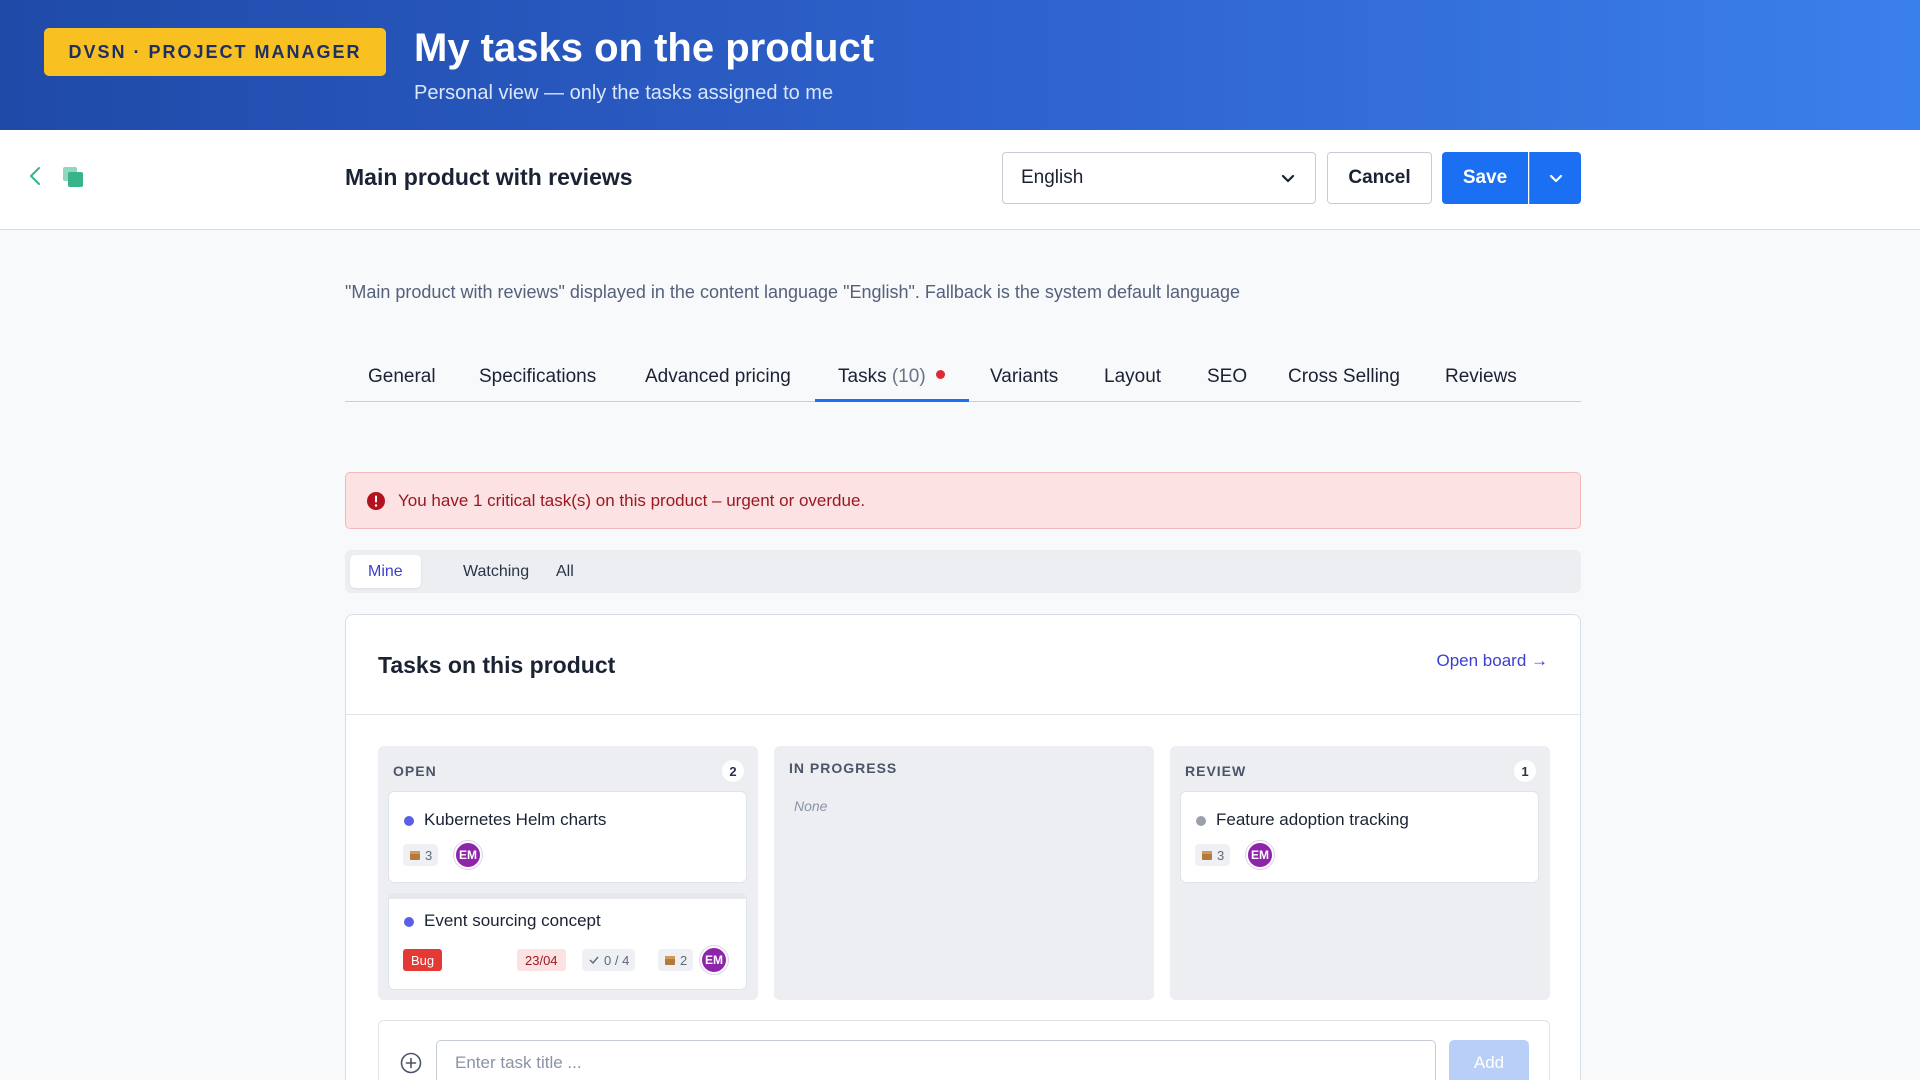  I want to click on product-count: 2, so click(684, 960).